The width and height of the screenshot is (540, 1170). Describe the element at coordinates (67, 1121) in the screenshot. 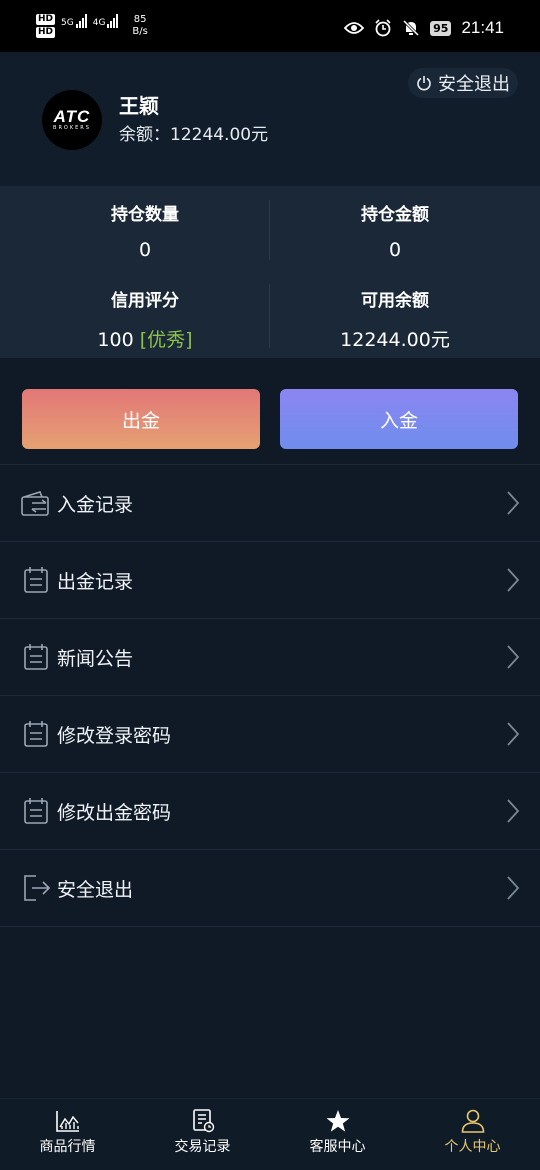

I see `chart-icon` at that location.